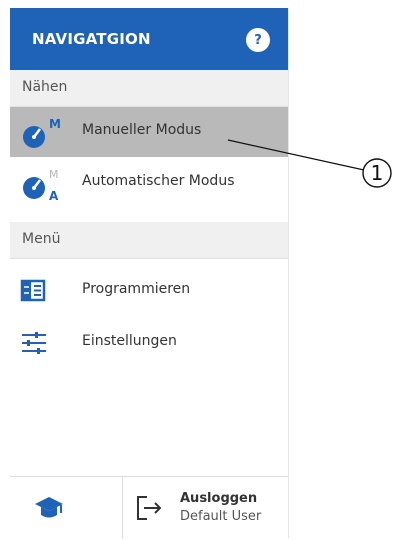 The image size is (404, 540). I want to click on logout-label: Ausloggen, so click(219, 498).